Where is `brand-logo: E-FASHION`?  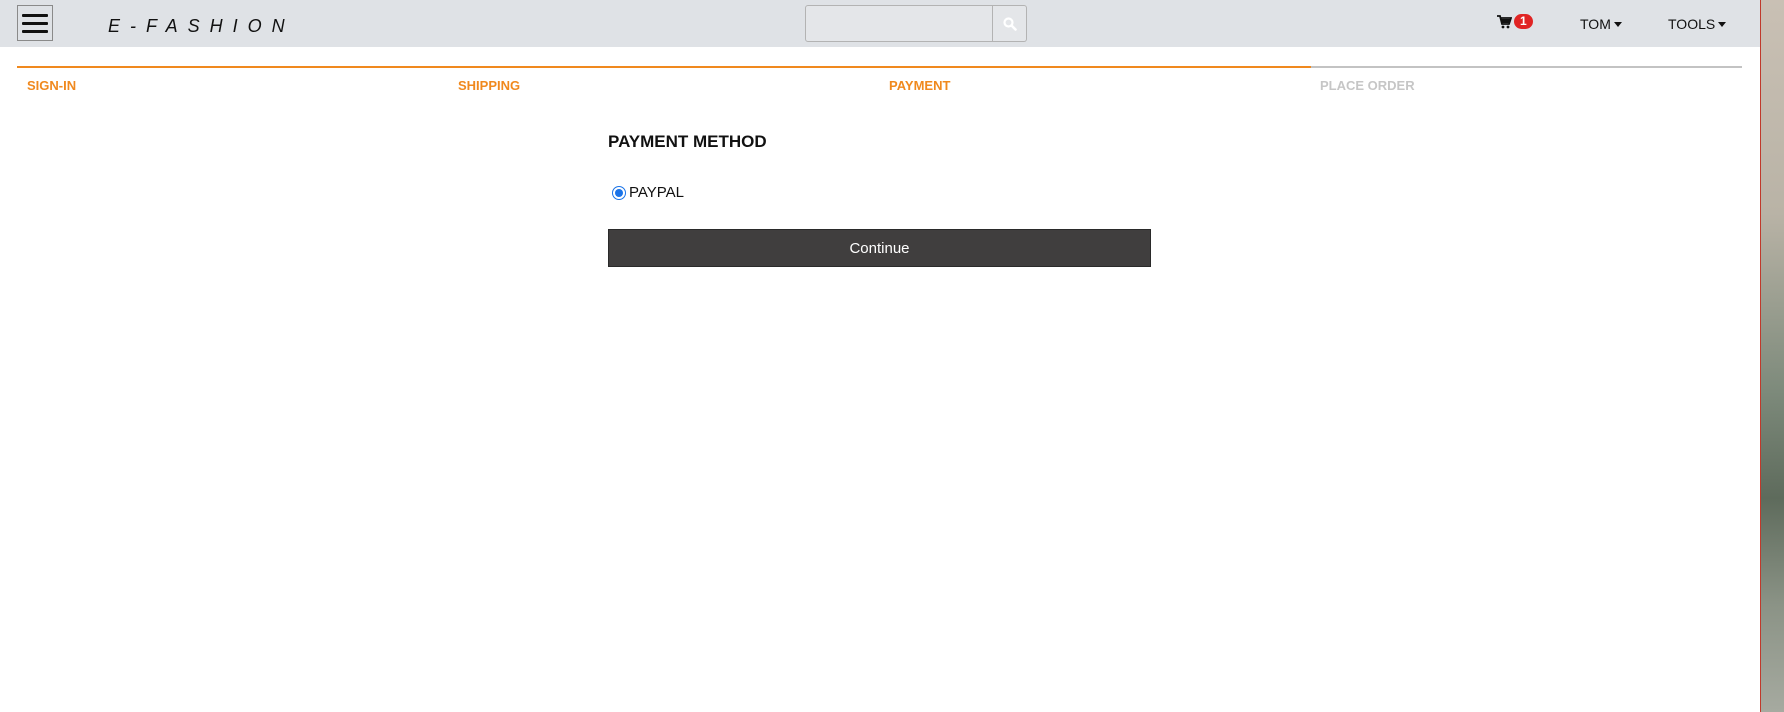 brand-logo: E-FASHION is located at coordinates (201, 26).